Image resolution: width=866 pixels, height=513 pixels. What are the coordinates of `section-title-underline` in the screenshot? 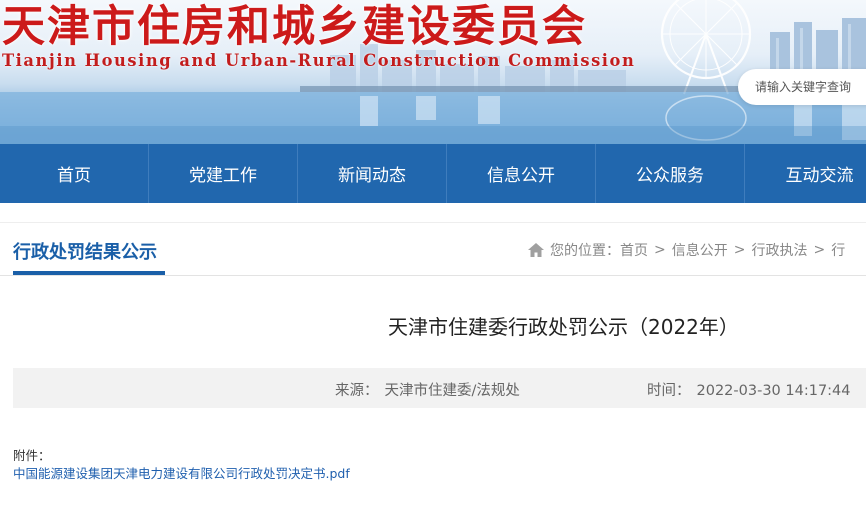 It's located at (89, 273).